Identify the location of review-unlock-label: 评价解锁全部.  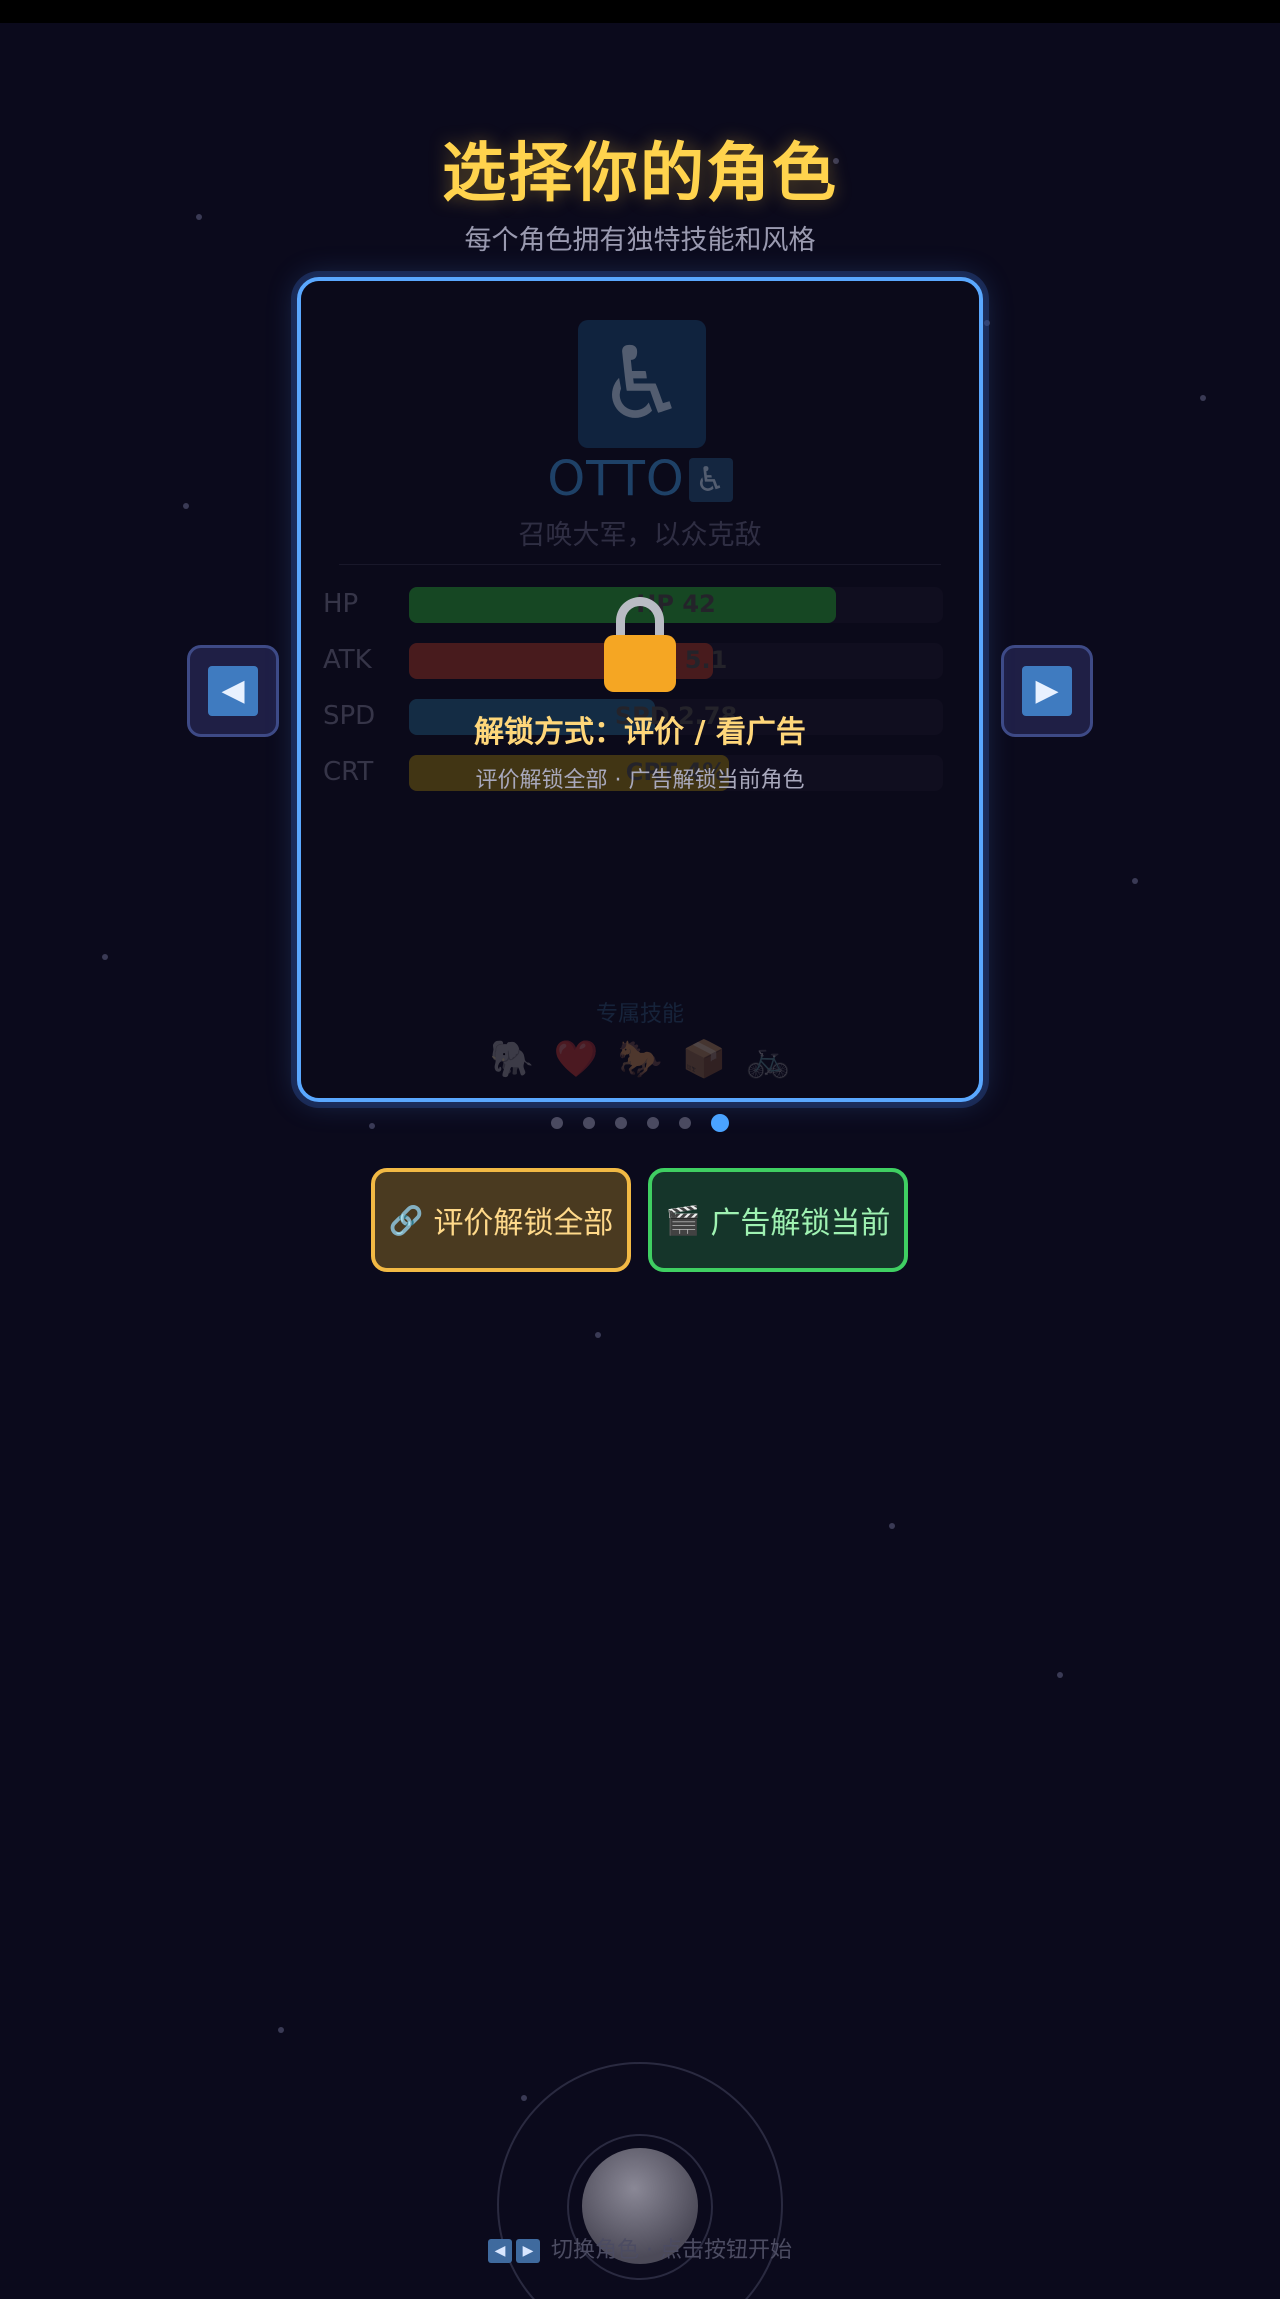
(523, 1223).